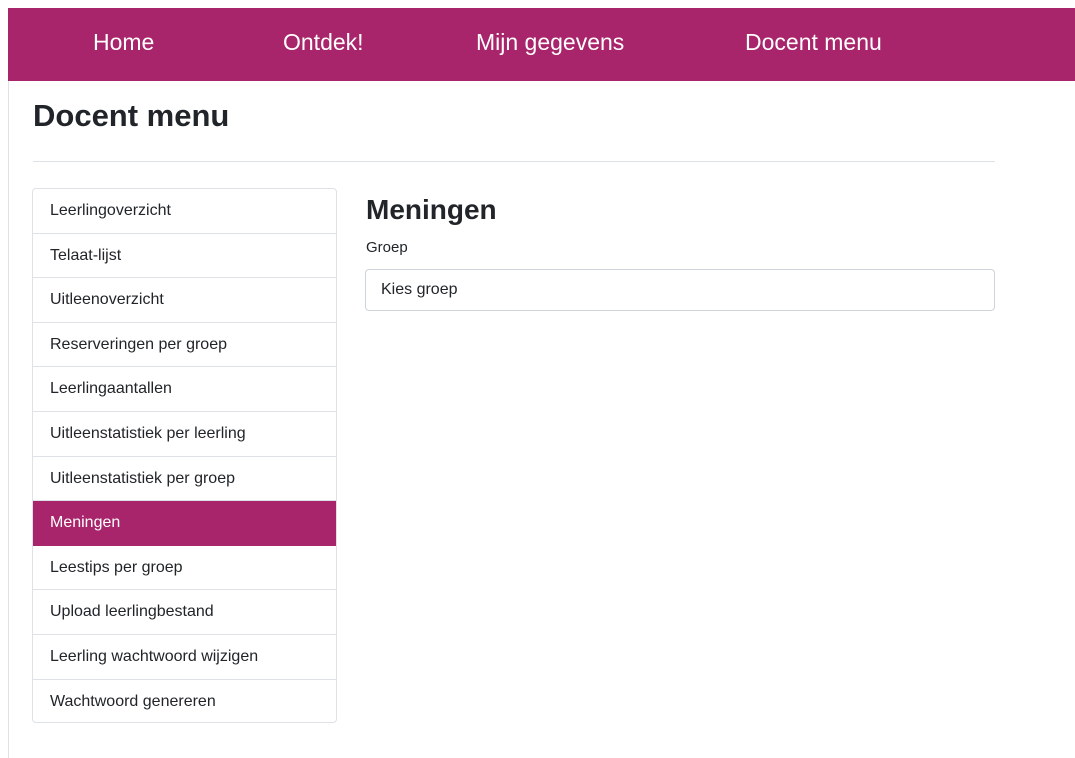 This screenshot has height=758, width=1075. What do you see at coordinates (123, 44) in the screenshot?
I see `nav-home-link: Home` at bounding box center [123, 44].